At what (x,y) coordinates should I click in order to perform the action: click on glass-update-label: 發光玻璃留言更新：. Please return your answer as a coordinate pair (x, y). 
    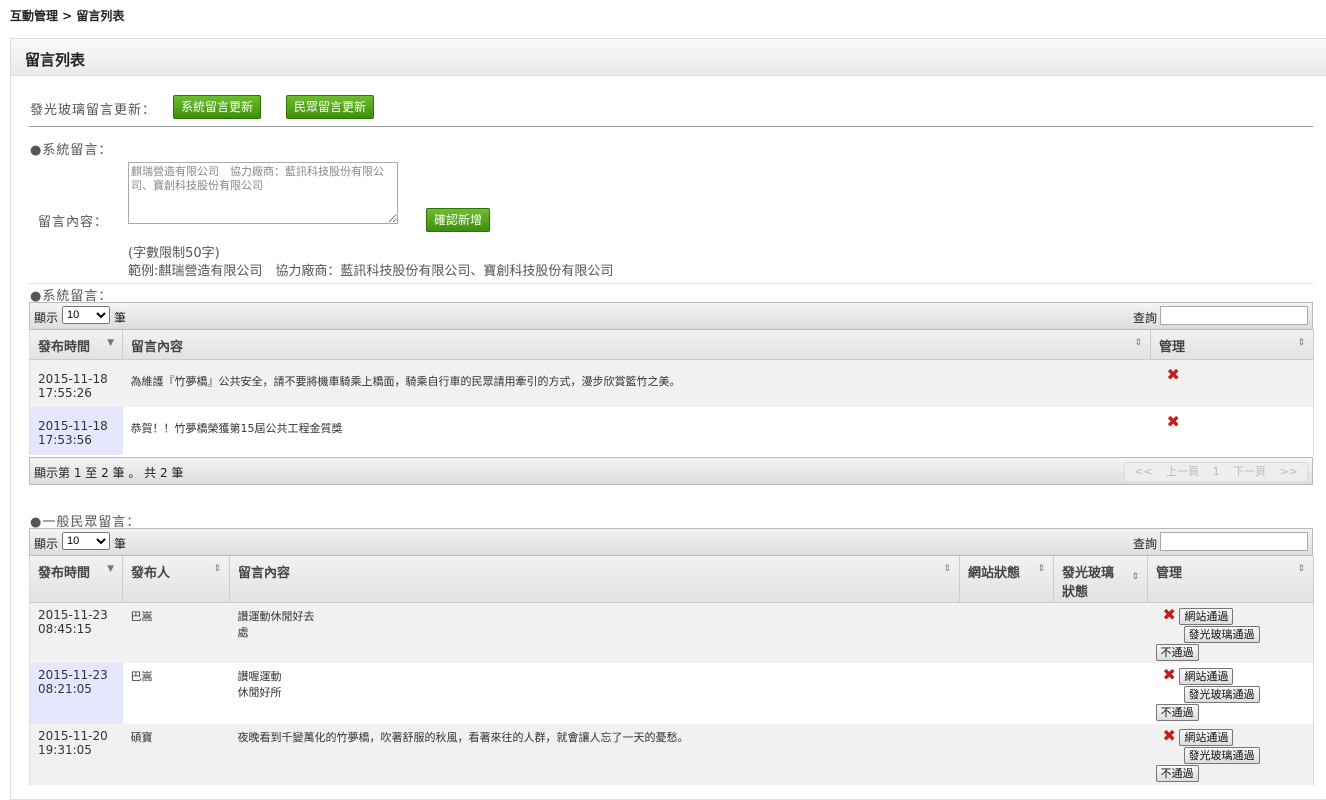
    Looking at the image, I should click on (93, 110).